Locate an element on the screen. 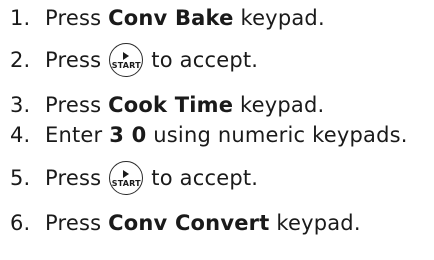 The width and height of the screenshot is (434, 260). step-number: 6. is located at coordinates (20, 223).